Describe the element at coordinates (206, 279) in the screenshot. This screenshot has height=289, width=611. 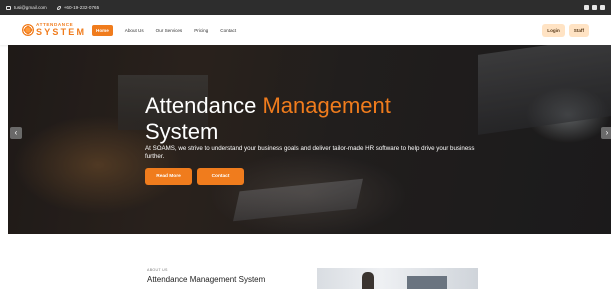
I see `about-title: Attendance Management System` at that location.